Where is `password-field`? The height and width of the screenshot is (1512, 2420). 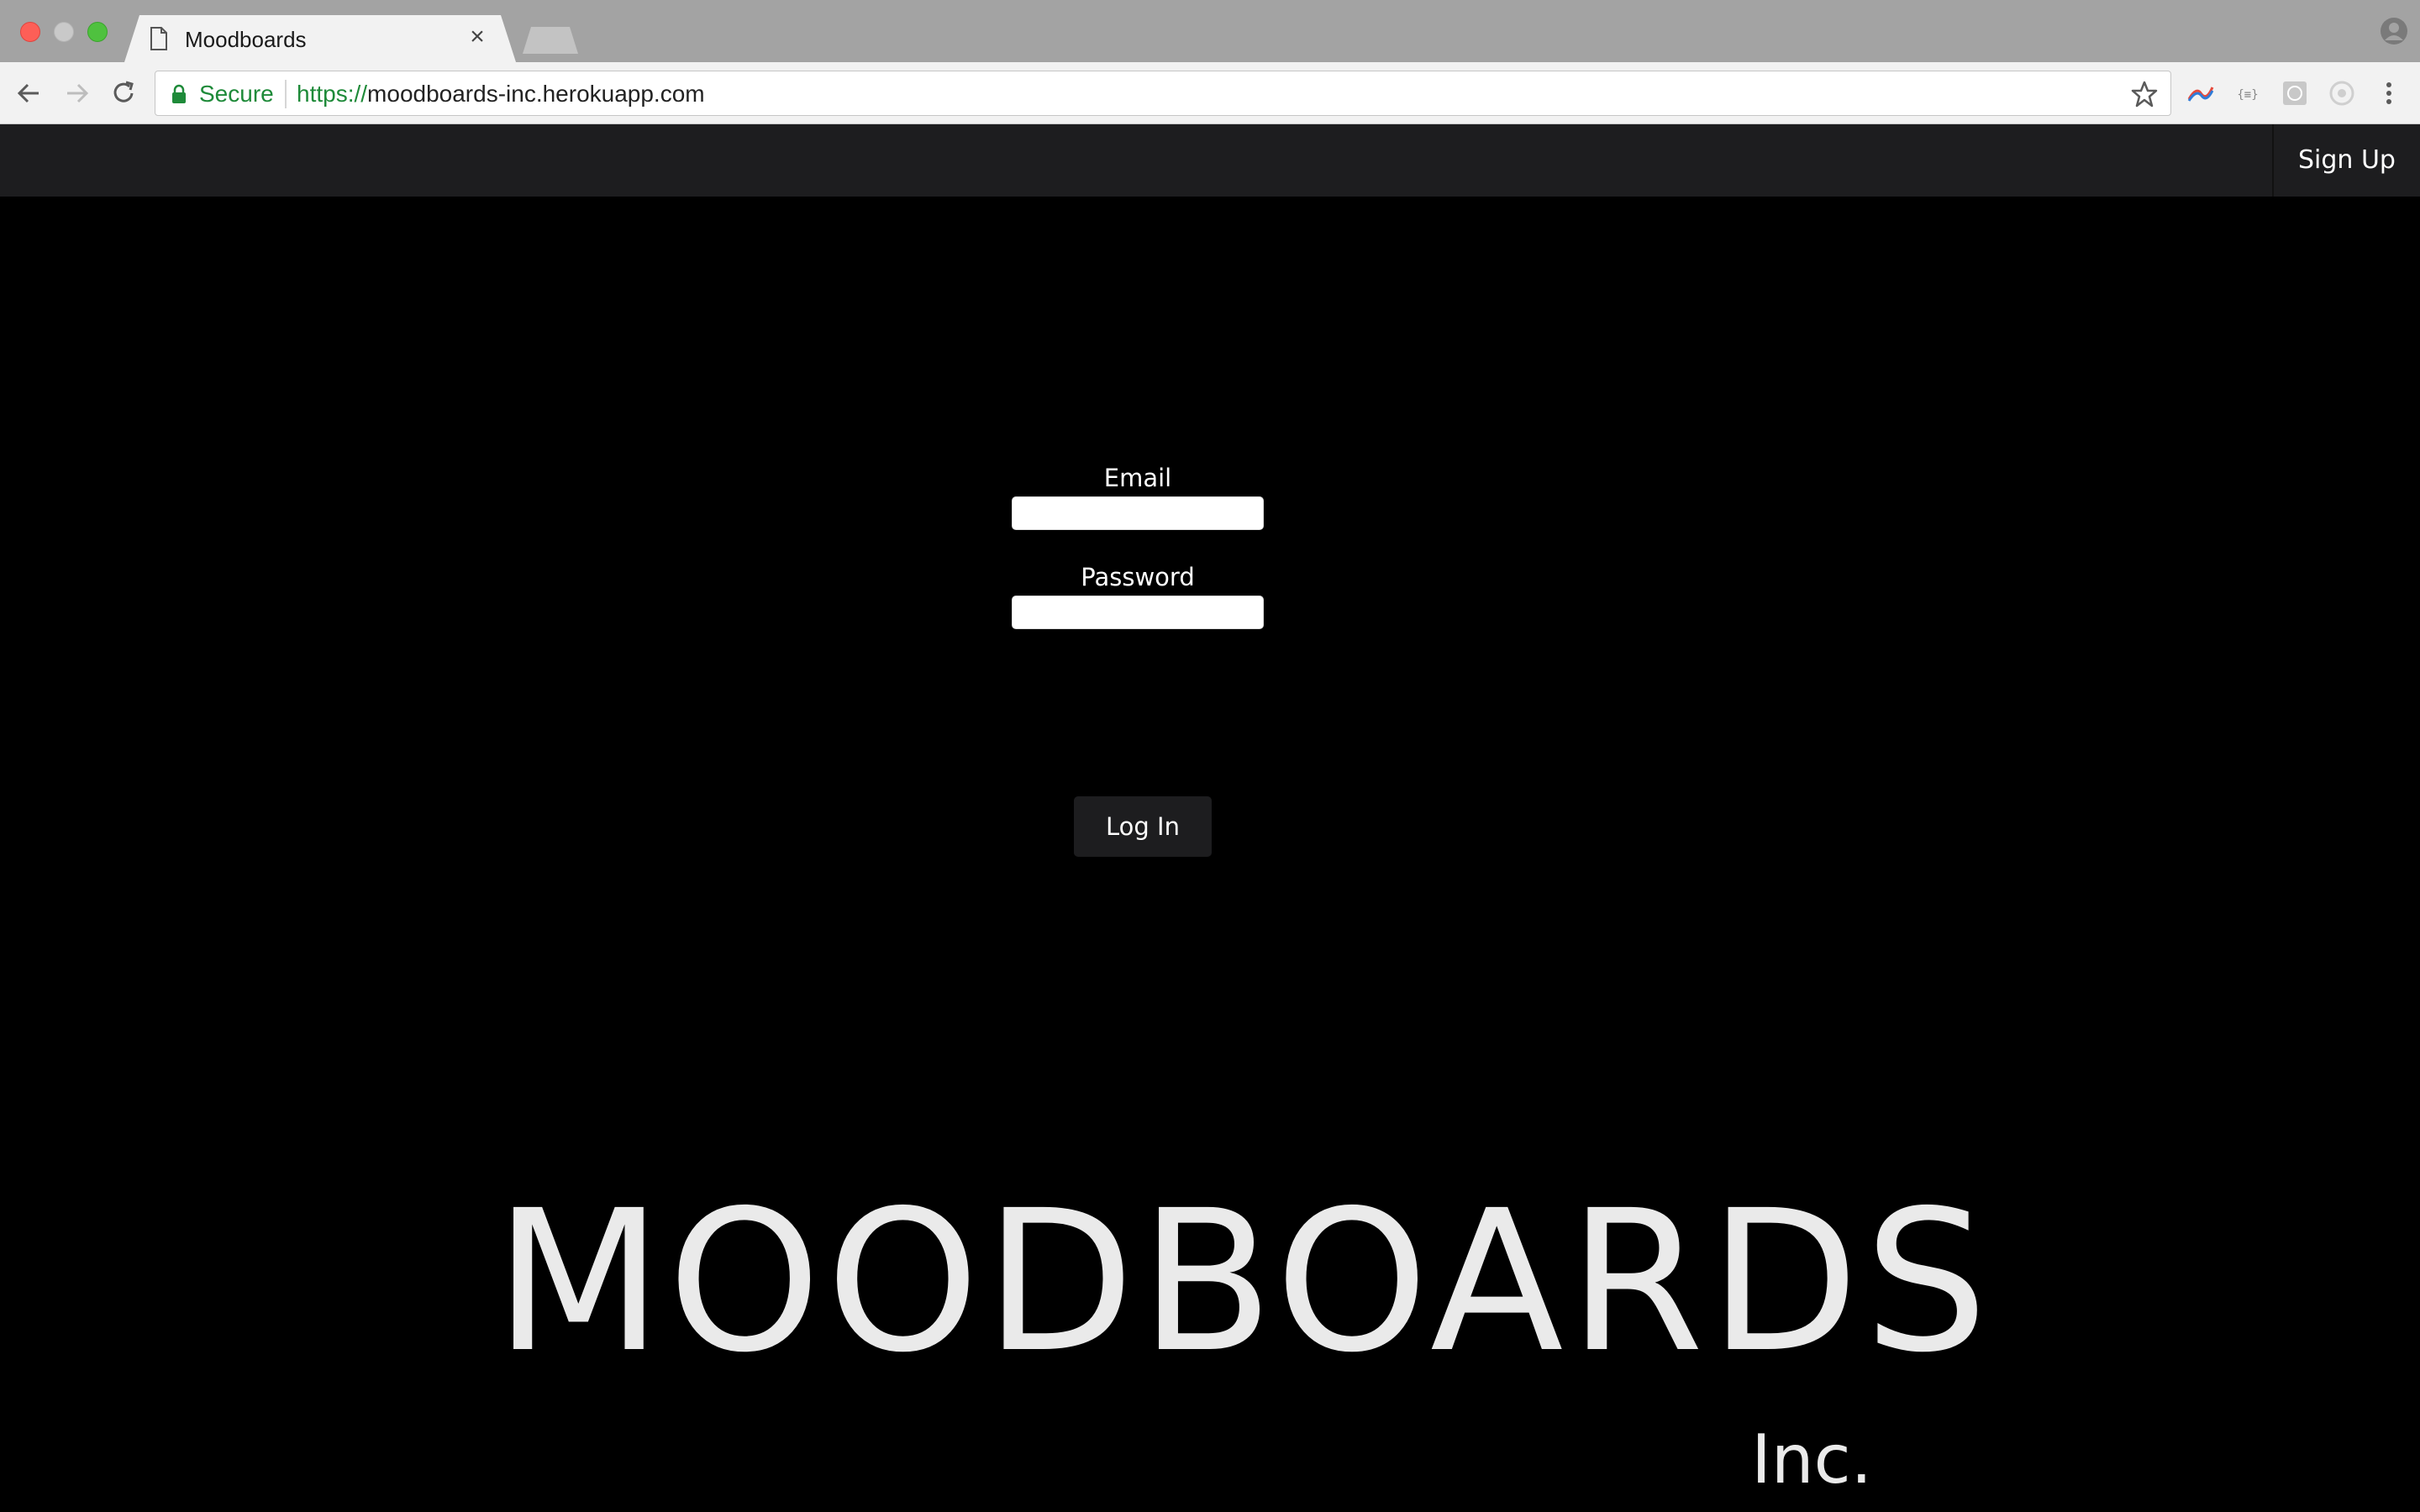 password-field is located at coordinates (1138, 612).